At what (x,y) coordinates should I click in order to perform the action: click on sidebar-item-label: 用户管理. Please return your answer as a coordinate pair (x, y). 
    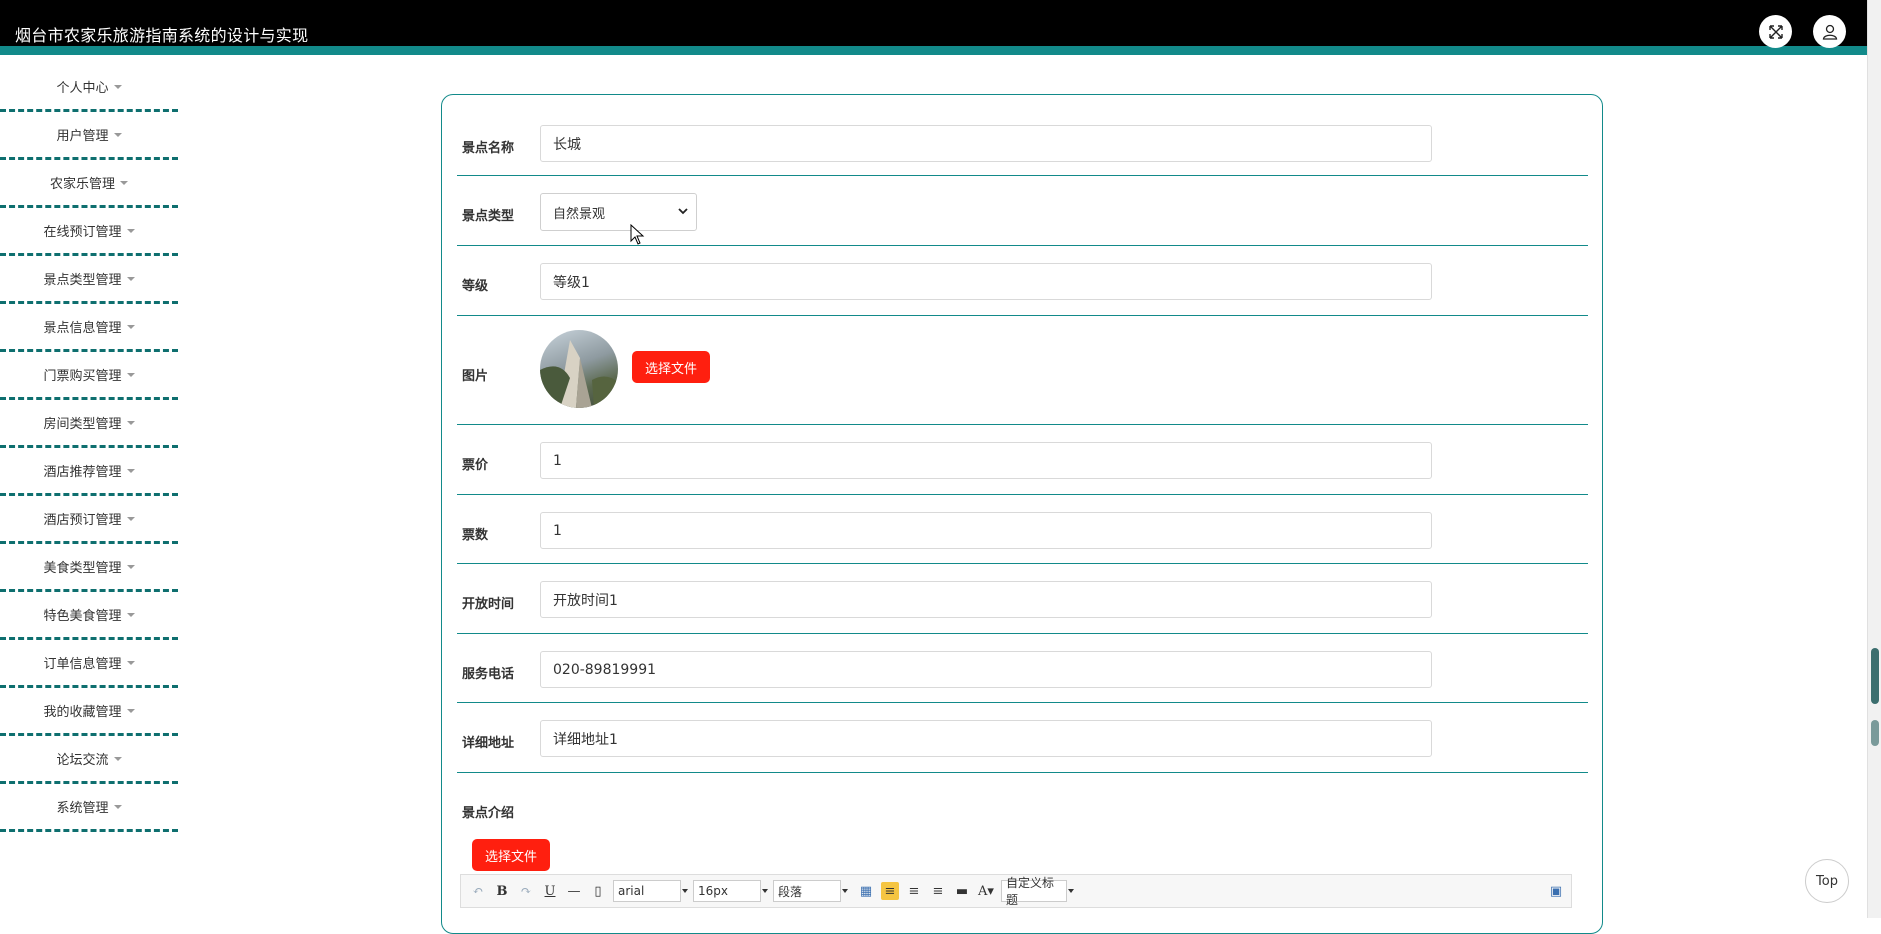
    Looking at the image, I should click on (82, 136).